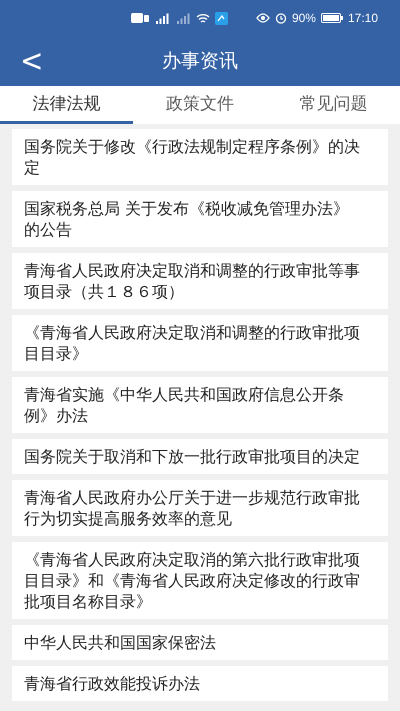  What do you see at coordinates (200, 456) in the screenshot?
I see `article-item: 国务院关于取消和下放一批行政审批项目的决定` at bounding box center [200, 456].